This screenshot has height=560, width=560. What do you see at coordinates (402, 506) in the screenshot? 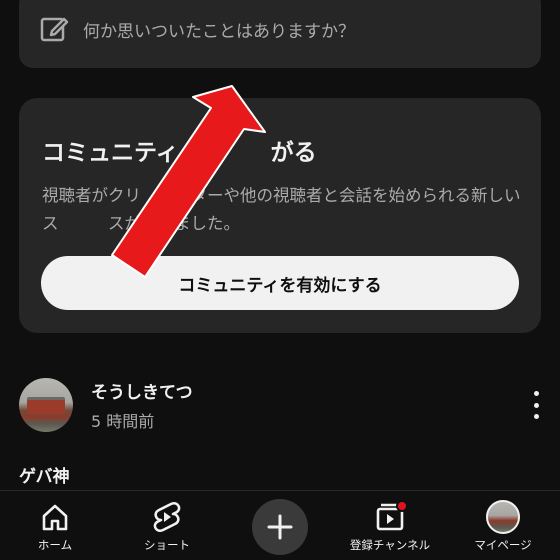
I see `notification-dot` at bounding box center [402, 506].